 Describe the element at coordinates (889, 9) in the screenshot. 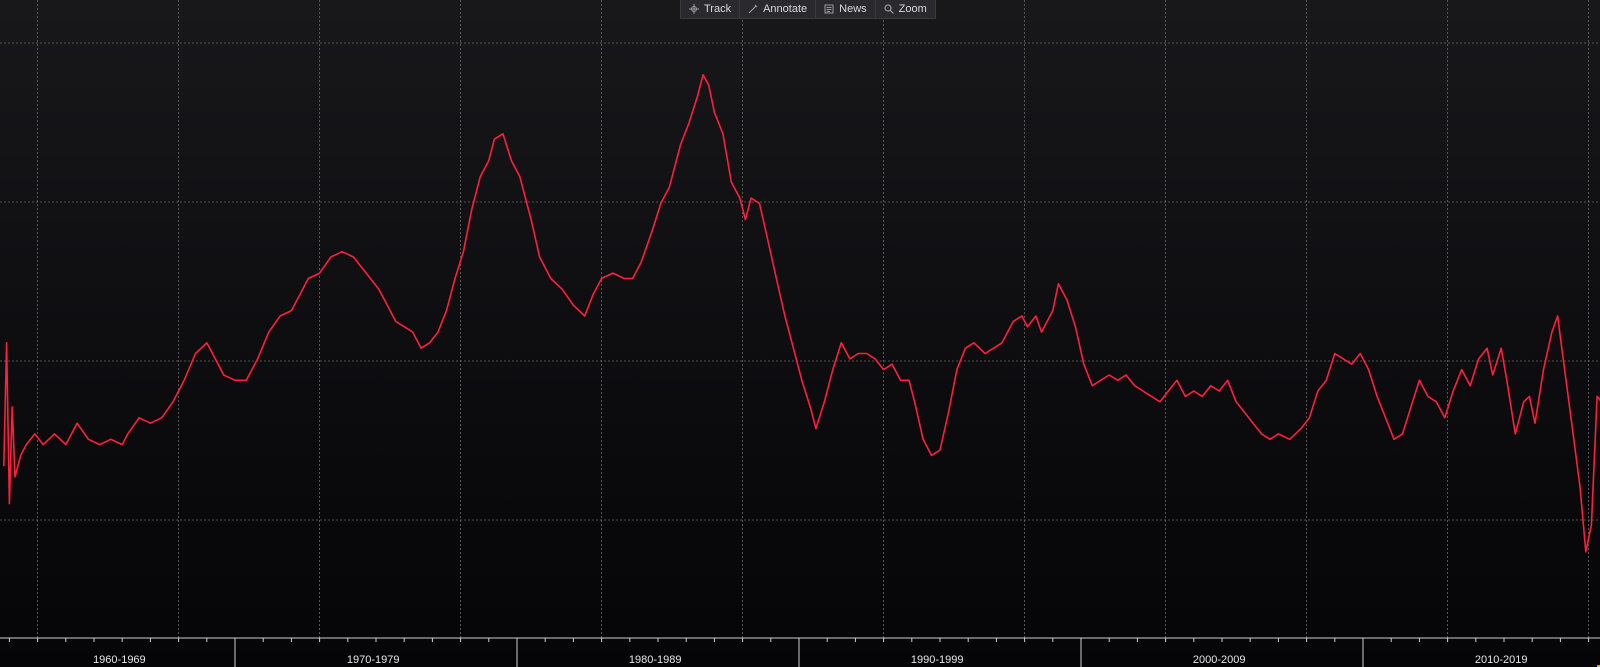

I see `zoom-icon` at that location.